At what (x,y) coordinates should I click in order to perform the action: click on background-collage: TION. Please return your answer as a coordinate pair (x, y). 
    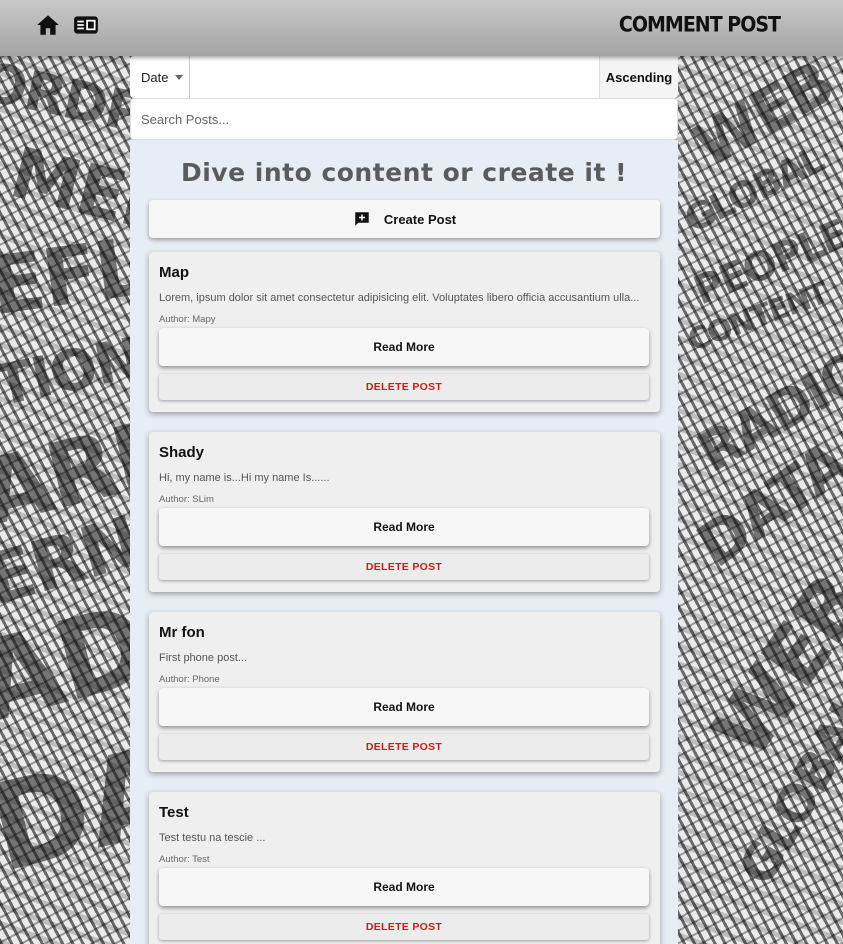
    Looking at the image, I should click on (73, 372).